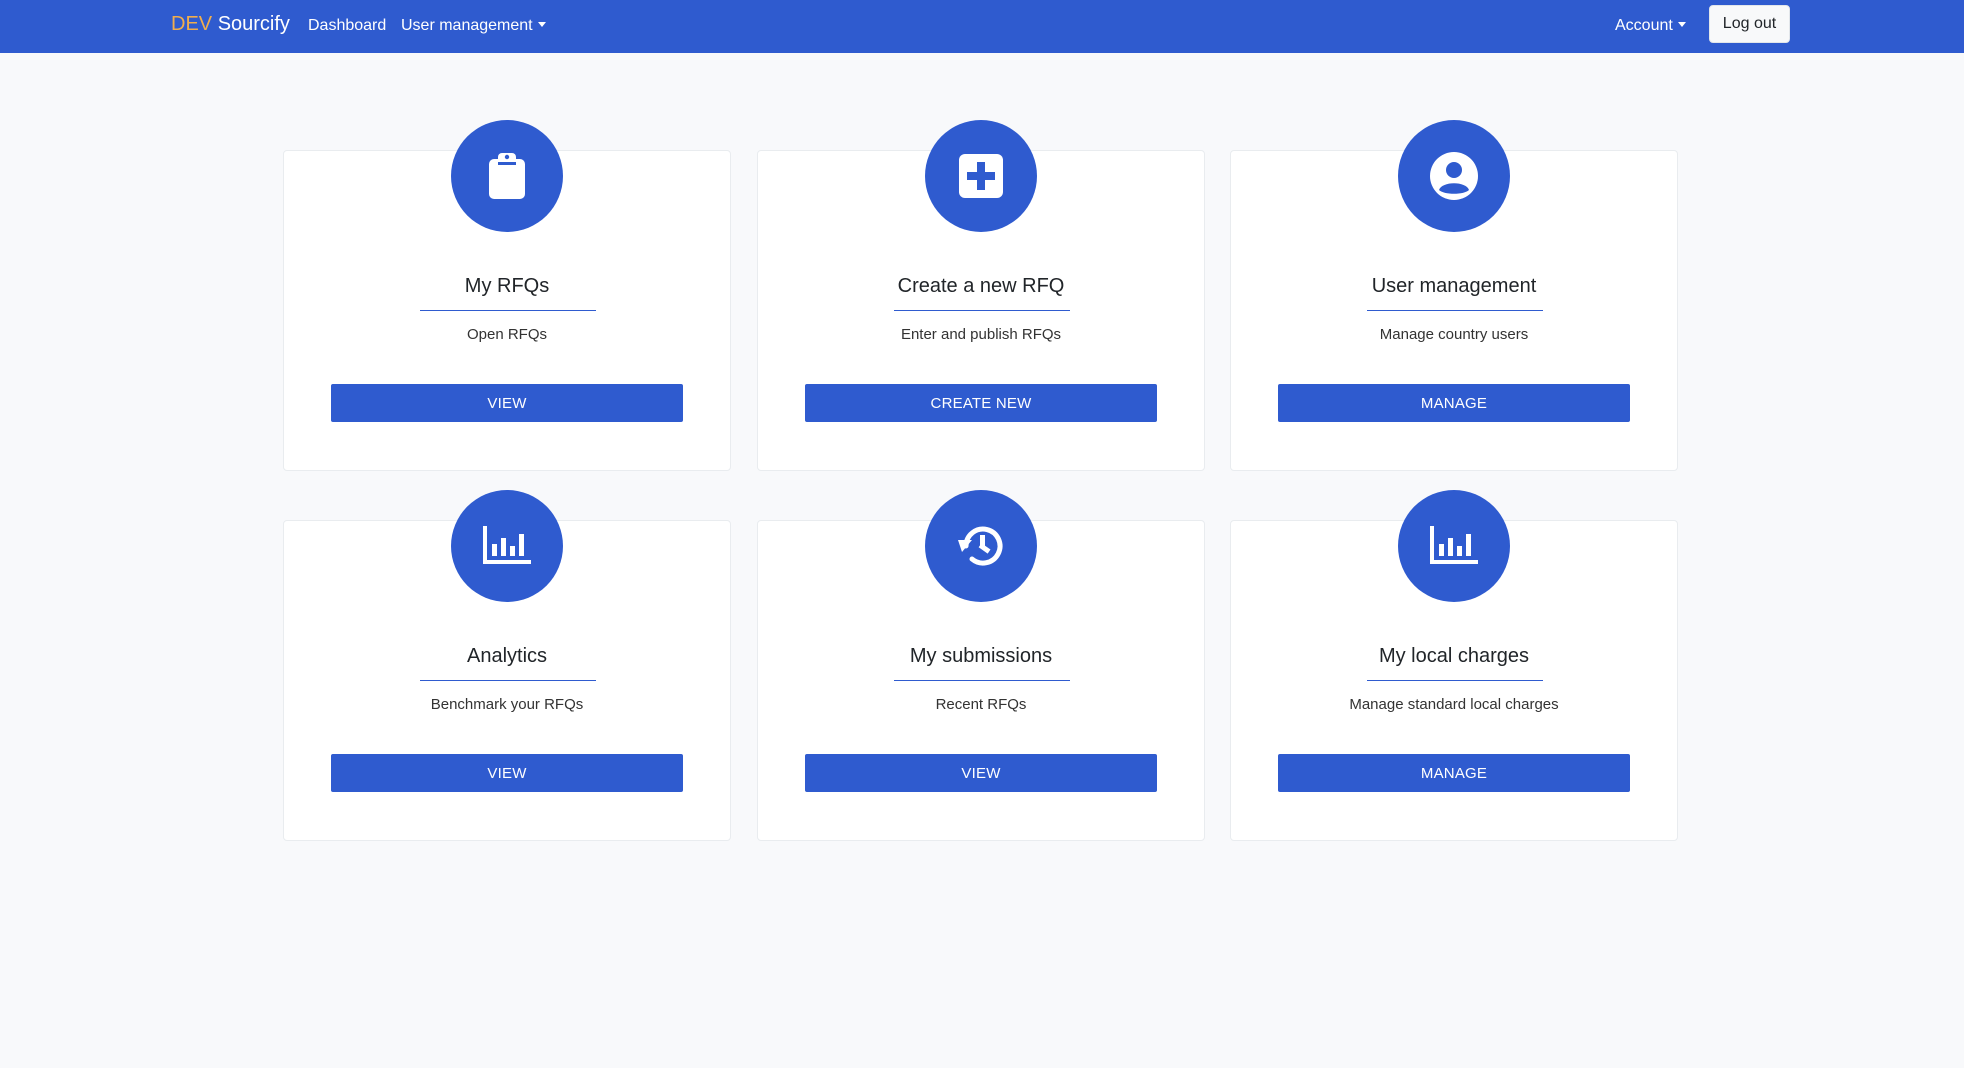 This screenshot has width=1964, height=1068. Describe the element at coordinates (1454, 176) in the screenshot. I see `user-circle-icon` at that location.